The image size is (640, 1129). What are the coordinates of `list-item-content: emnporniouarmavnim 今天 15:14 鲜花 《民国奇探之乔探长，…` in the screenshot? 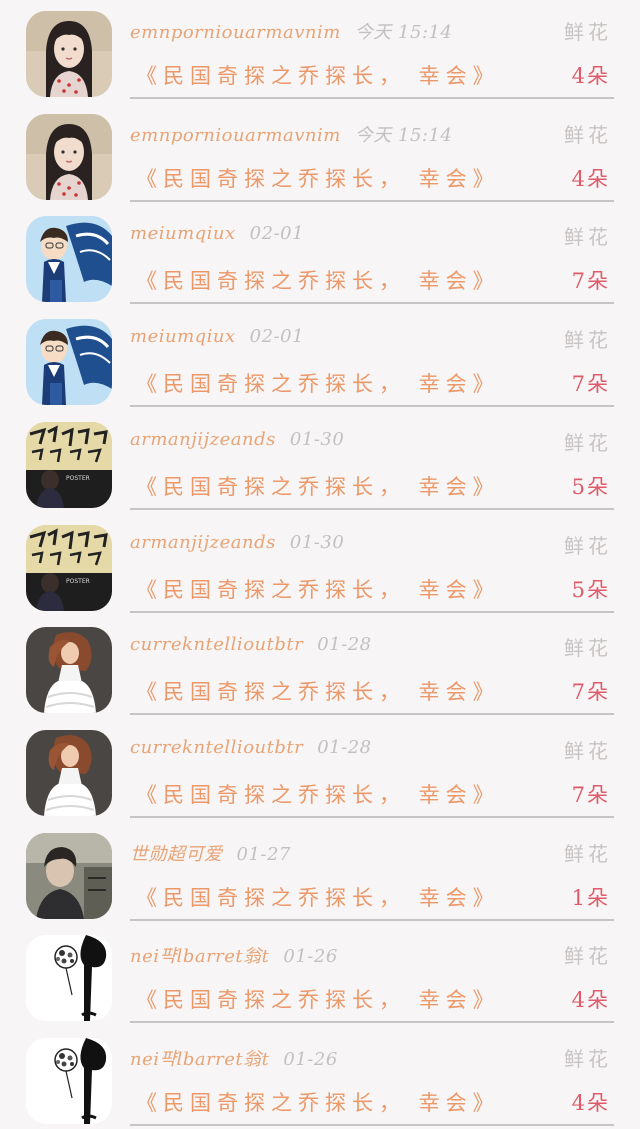 It's located at (372, 49).